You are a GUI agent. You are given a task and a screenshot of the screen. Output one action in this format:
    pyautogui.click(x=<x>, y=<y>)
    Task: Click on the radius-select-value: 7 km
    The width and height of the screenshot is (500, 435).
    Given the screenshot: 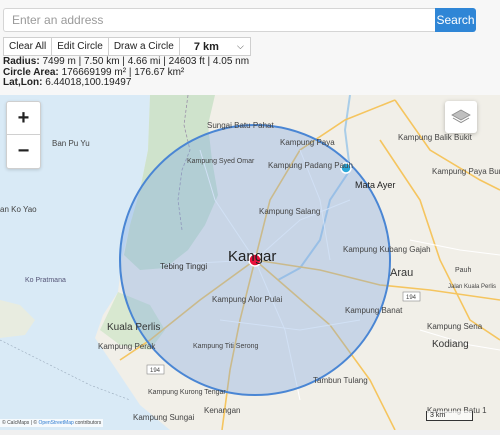 What is the action you would take?
    pyautogui.click(x=206, y=46)
    